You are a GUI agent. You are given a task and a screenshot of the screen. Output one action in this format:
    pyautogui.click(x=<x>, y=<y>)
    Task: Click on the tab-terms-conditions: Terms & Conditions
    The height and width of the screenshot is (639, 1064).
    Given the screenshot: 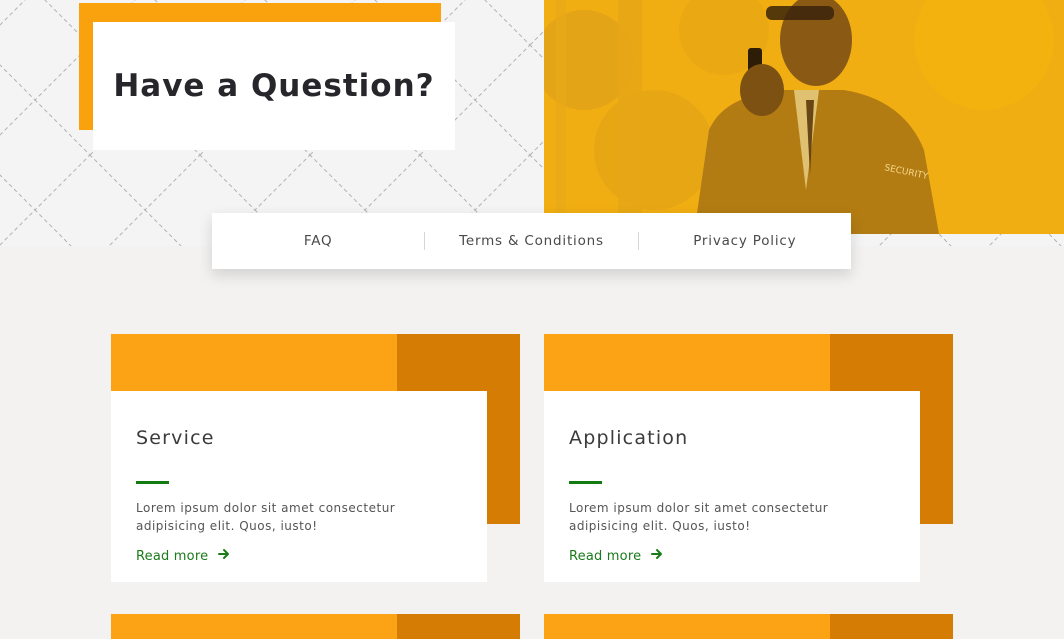 What is the action you would take?
    pyautogui.click(x=531, y=241)
    